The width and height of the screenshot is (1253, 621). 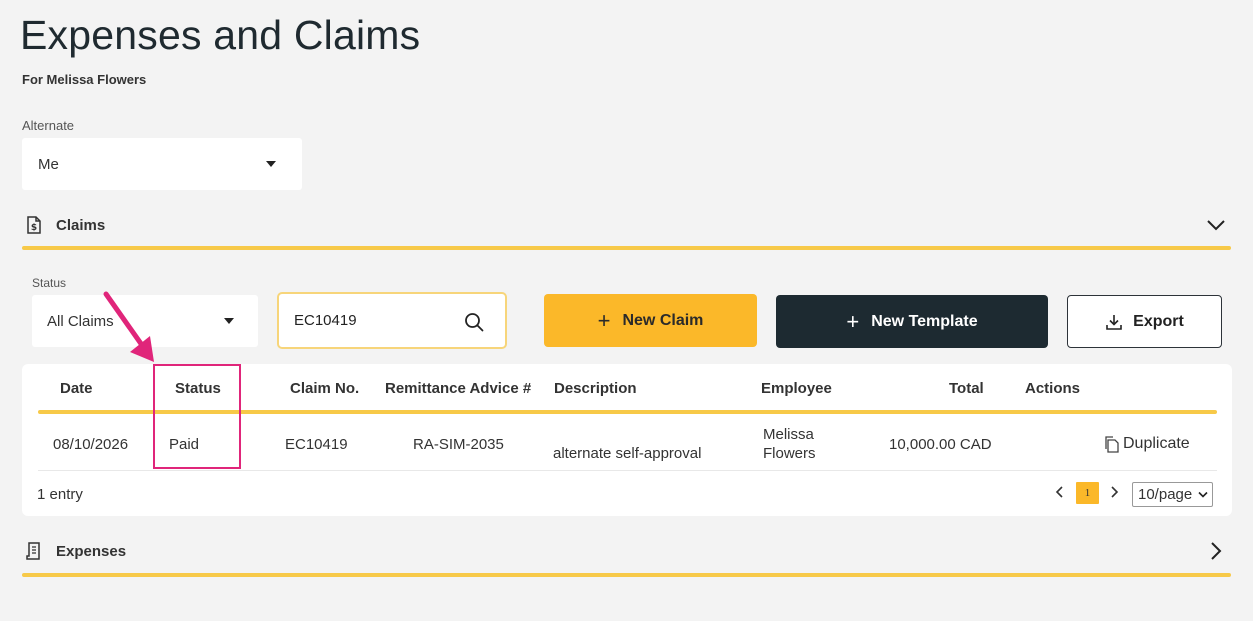 What do you see at coordinates (81, 225) in the screenshot?
I see `claims-section-title: Claims` at bounding box center [81, 225].